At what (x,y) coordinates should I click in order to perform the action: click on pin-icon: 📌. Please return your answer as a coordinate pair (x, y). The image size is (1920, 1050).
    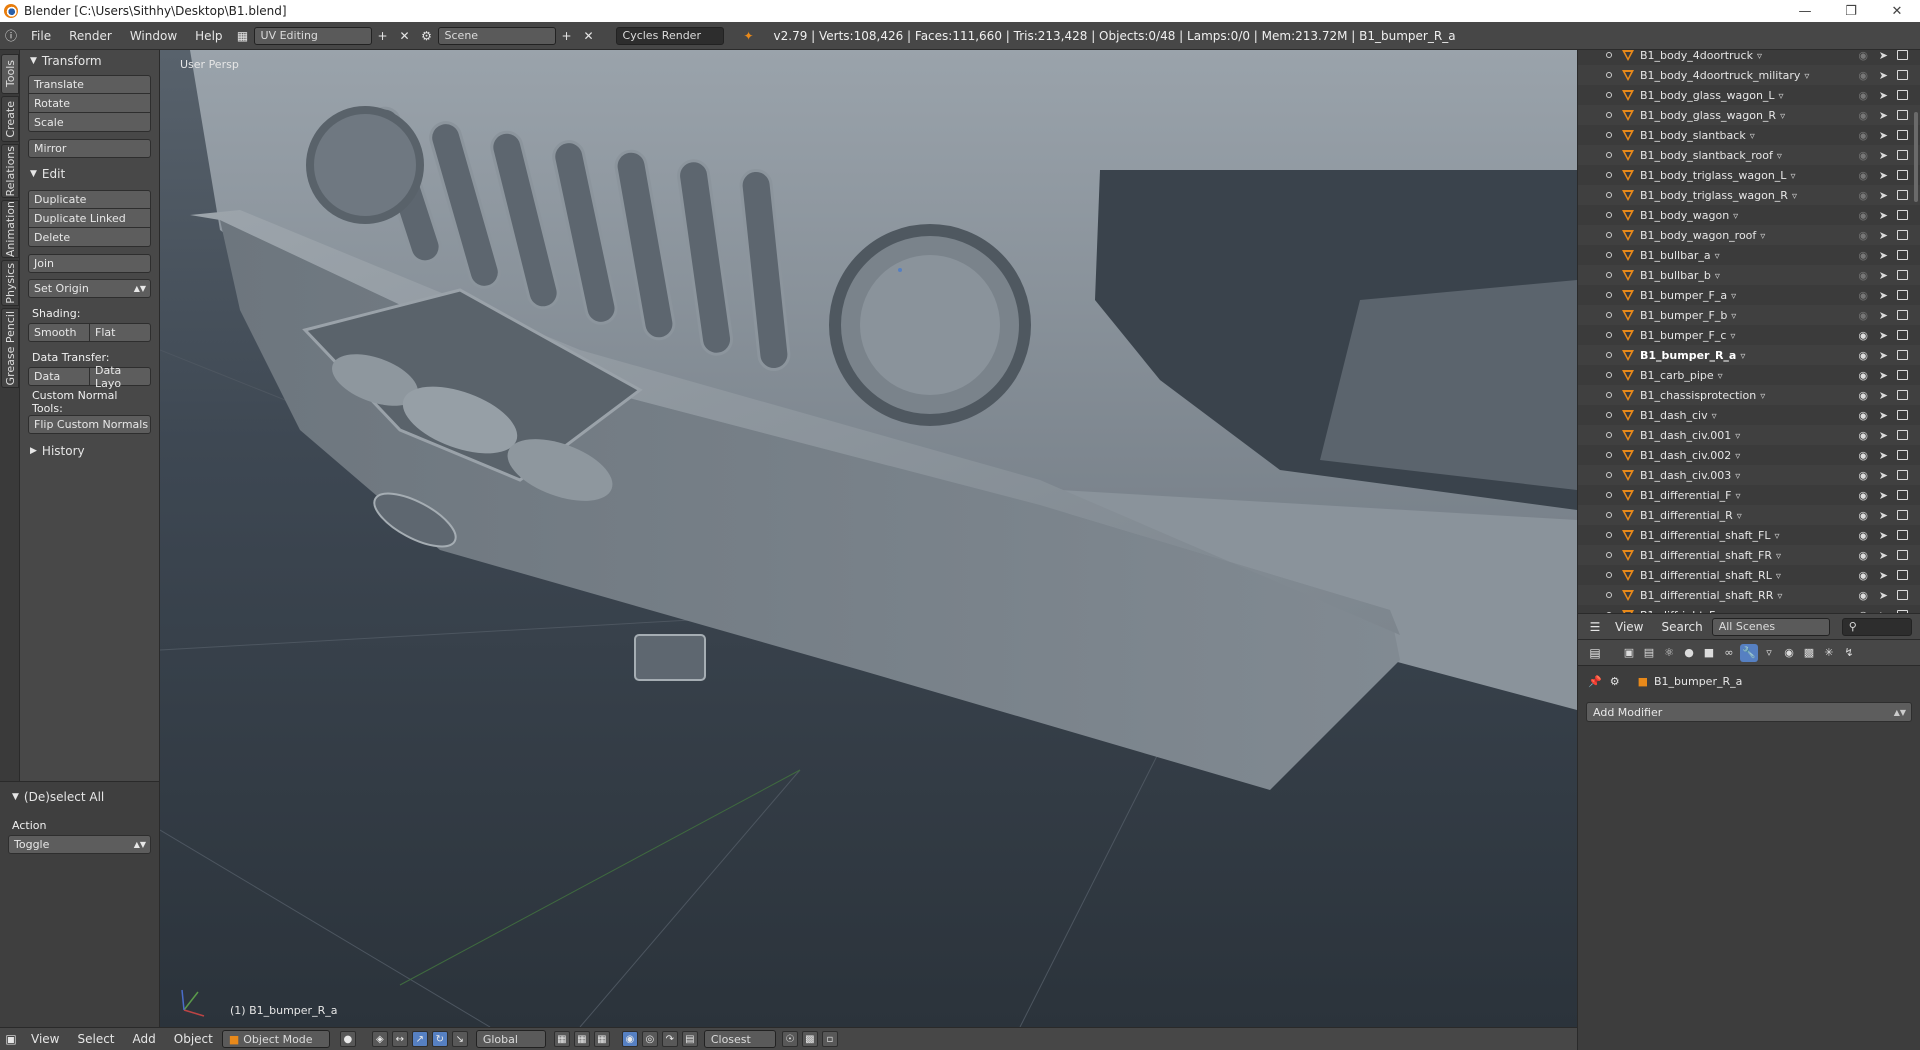
    Looking at the image, I should click on (1595, 681).